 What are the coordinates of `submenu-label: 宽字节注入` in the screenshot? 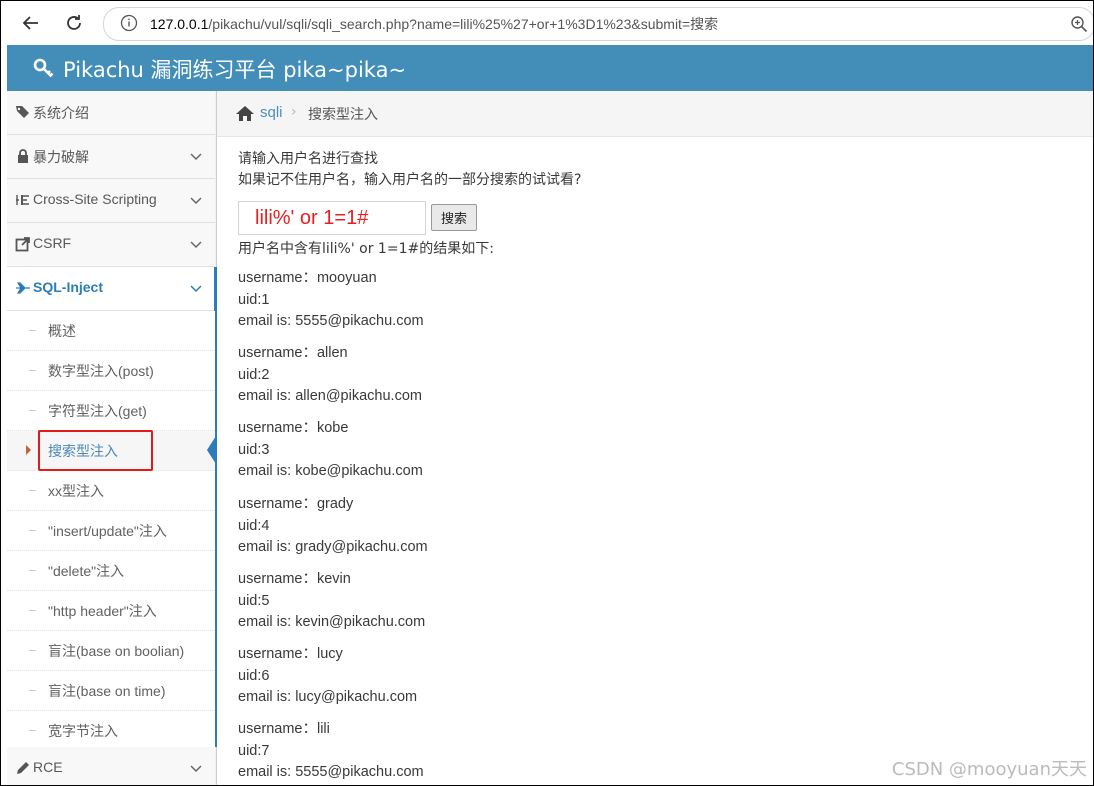 It's located at (83, 731).